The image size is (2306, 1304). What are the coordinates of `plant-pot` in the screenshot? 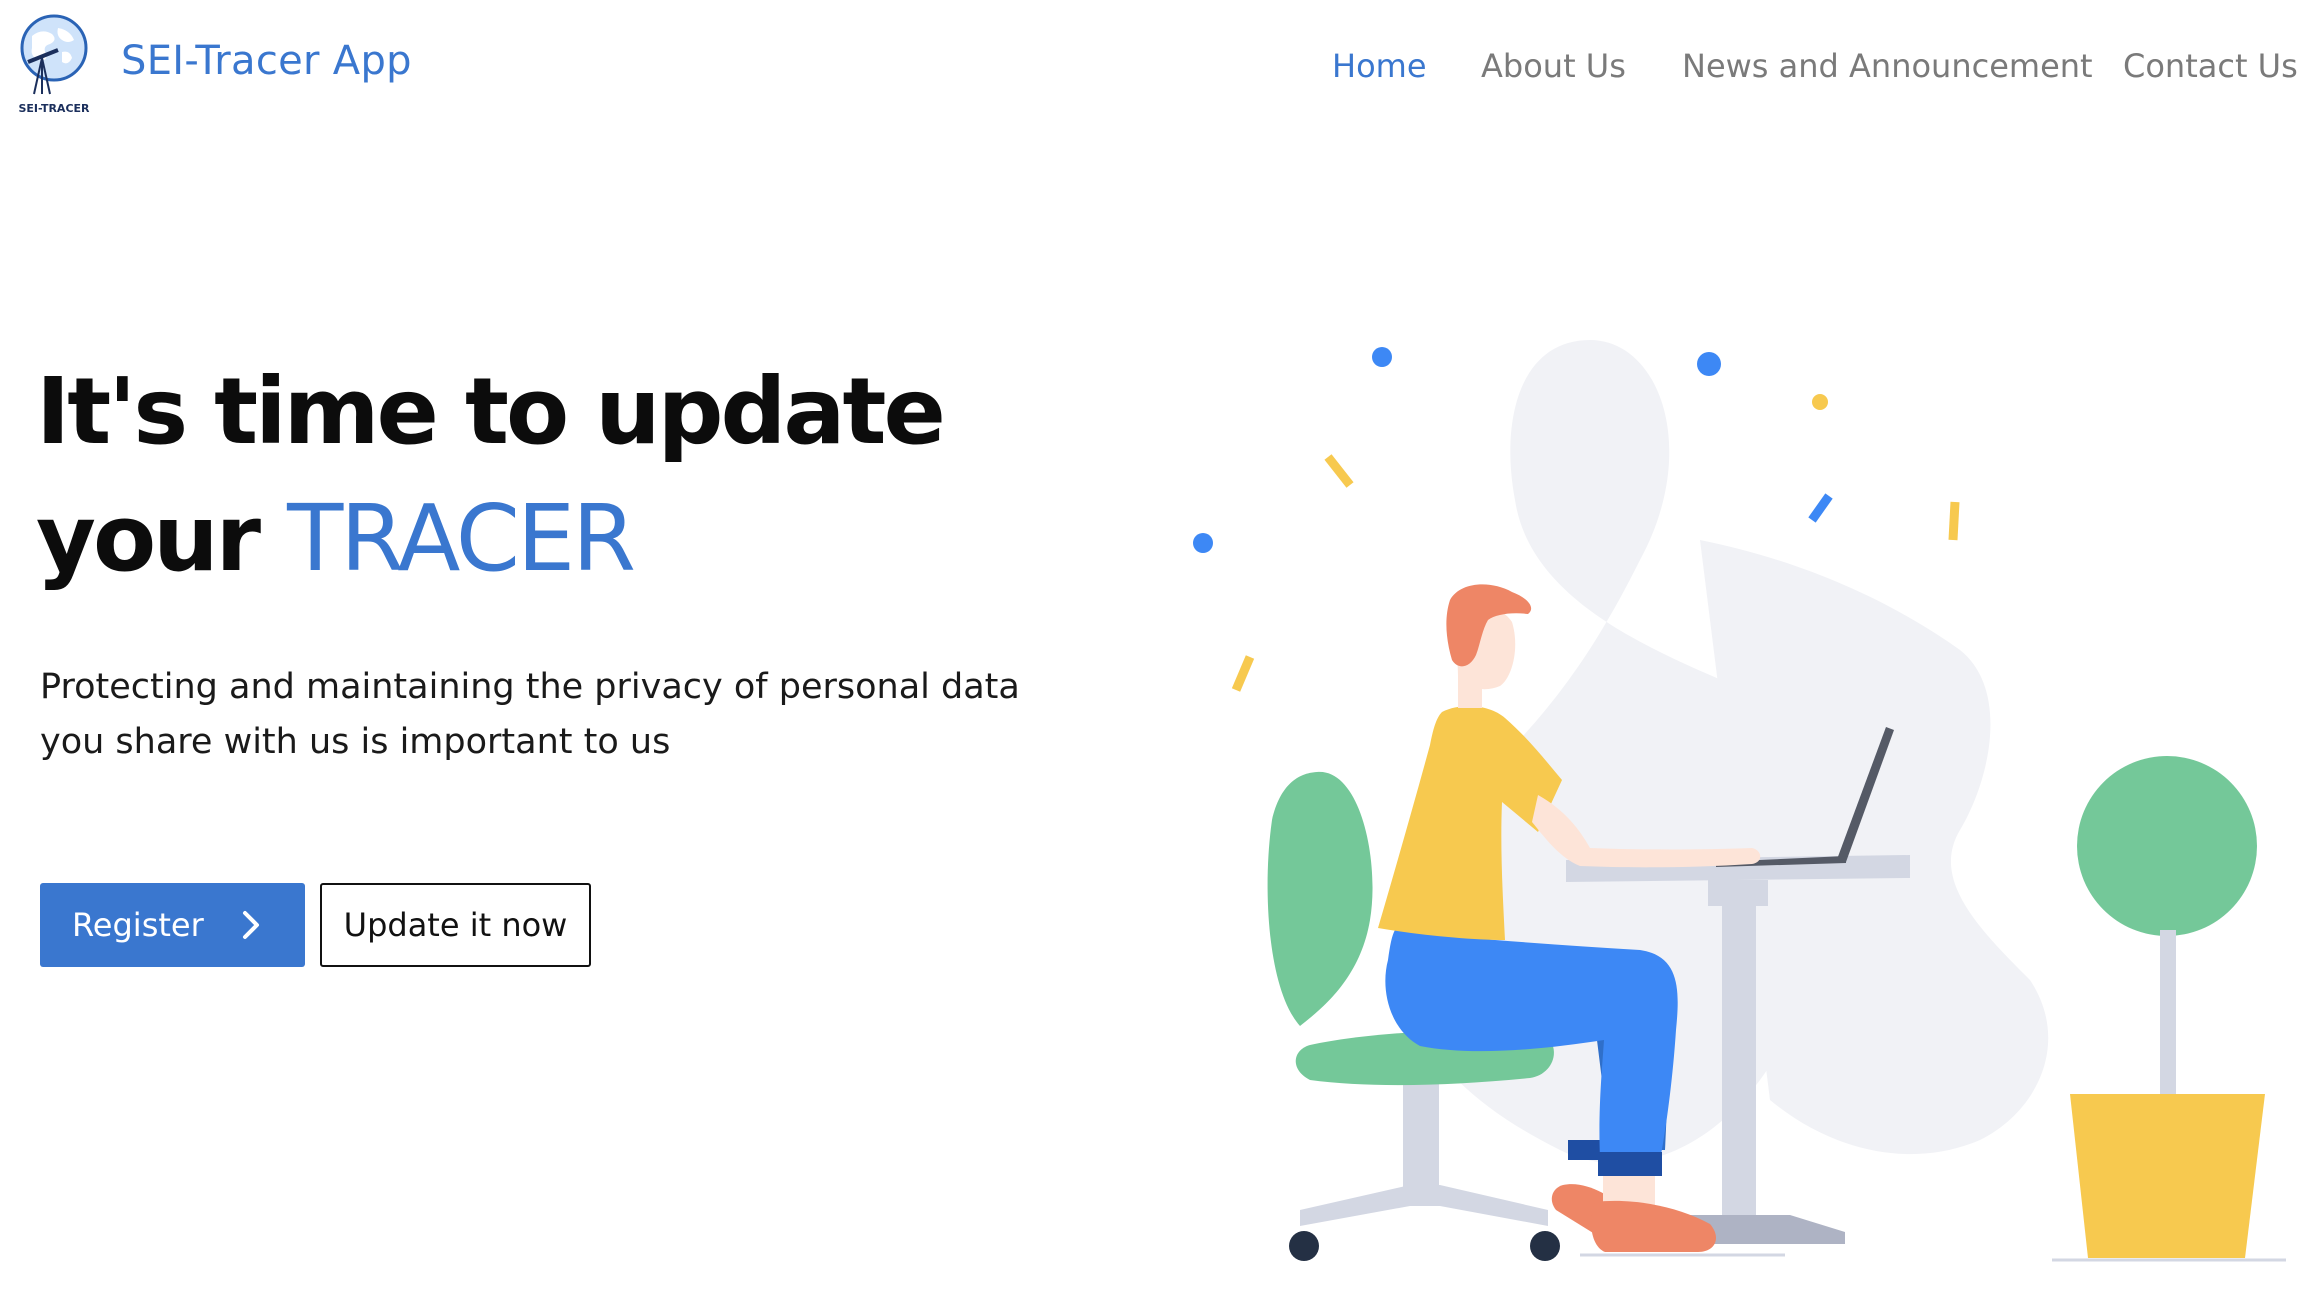 It's located at (2167, 1176).